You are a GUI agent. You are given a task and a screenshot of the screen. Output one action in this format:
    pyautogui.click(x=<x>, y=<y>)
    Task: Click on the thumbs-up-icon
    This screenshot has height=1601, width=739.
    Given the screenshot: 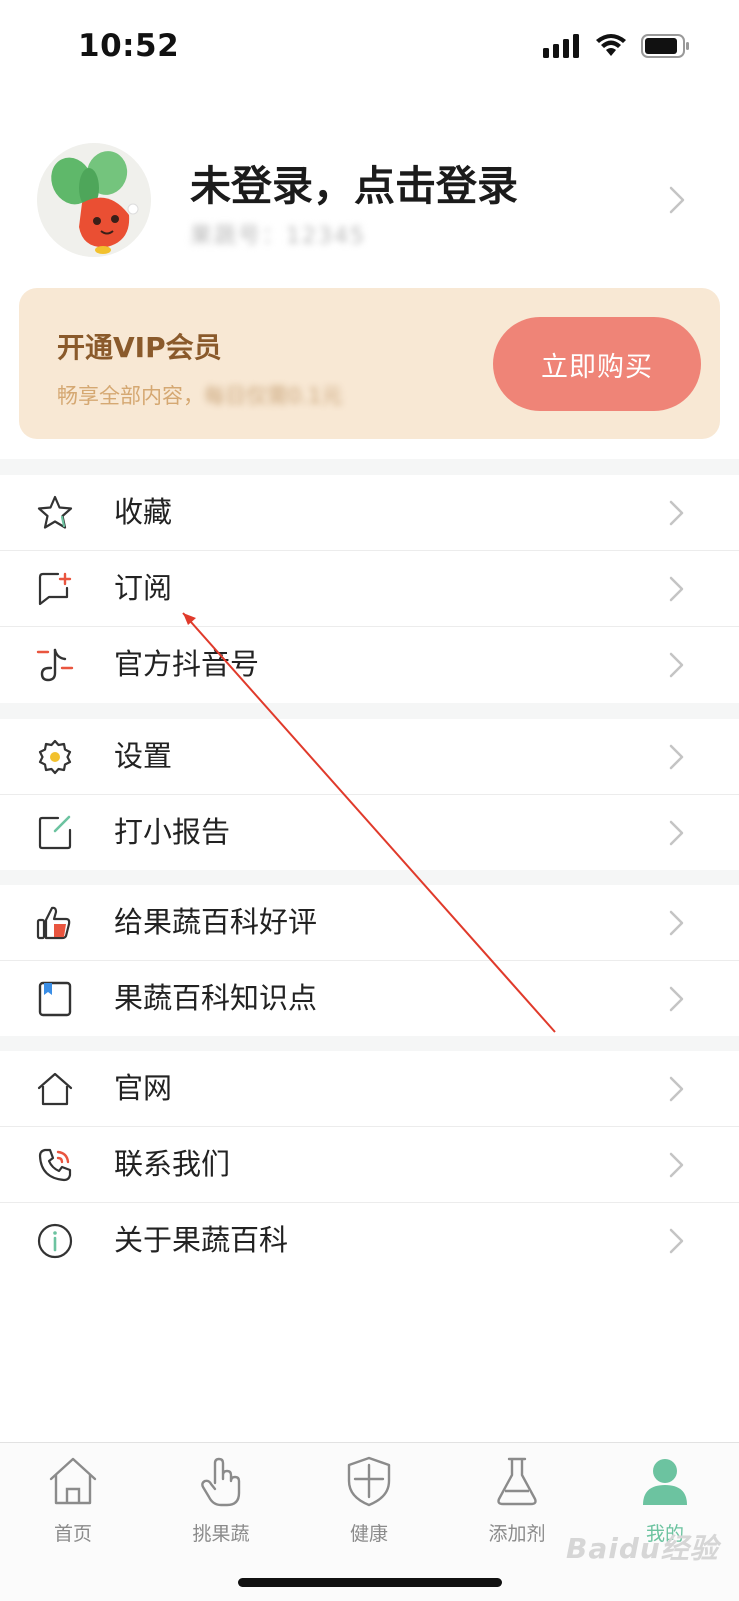 What is the action you would take?
    pyautogui.click(x=53, y=923)
    